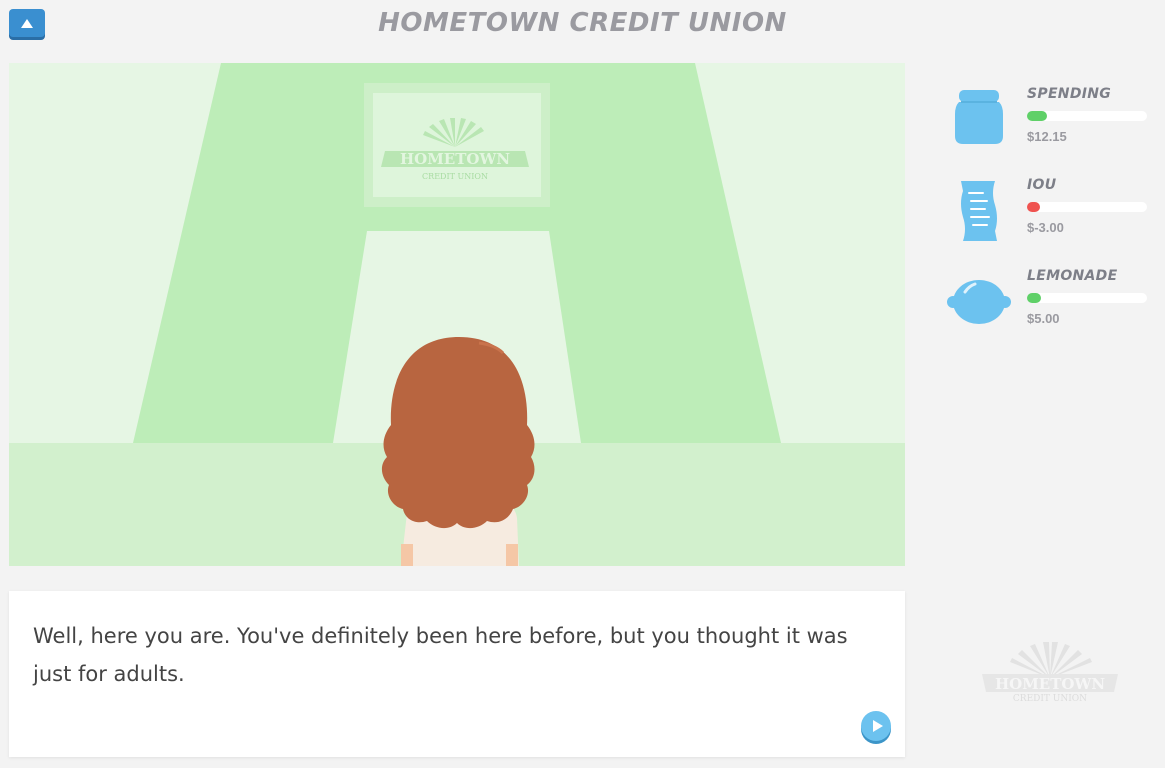  I want to click on stat-value: $5.00, so click(1043, 318).